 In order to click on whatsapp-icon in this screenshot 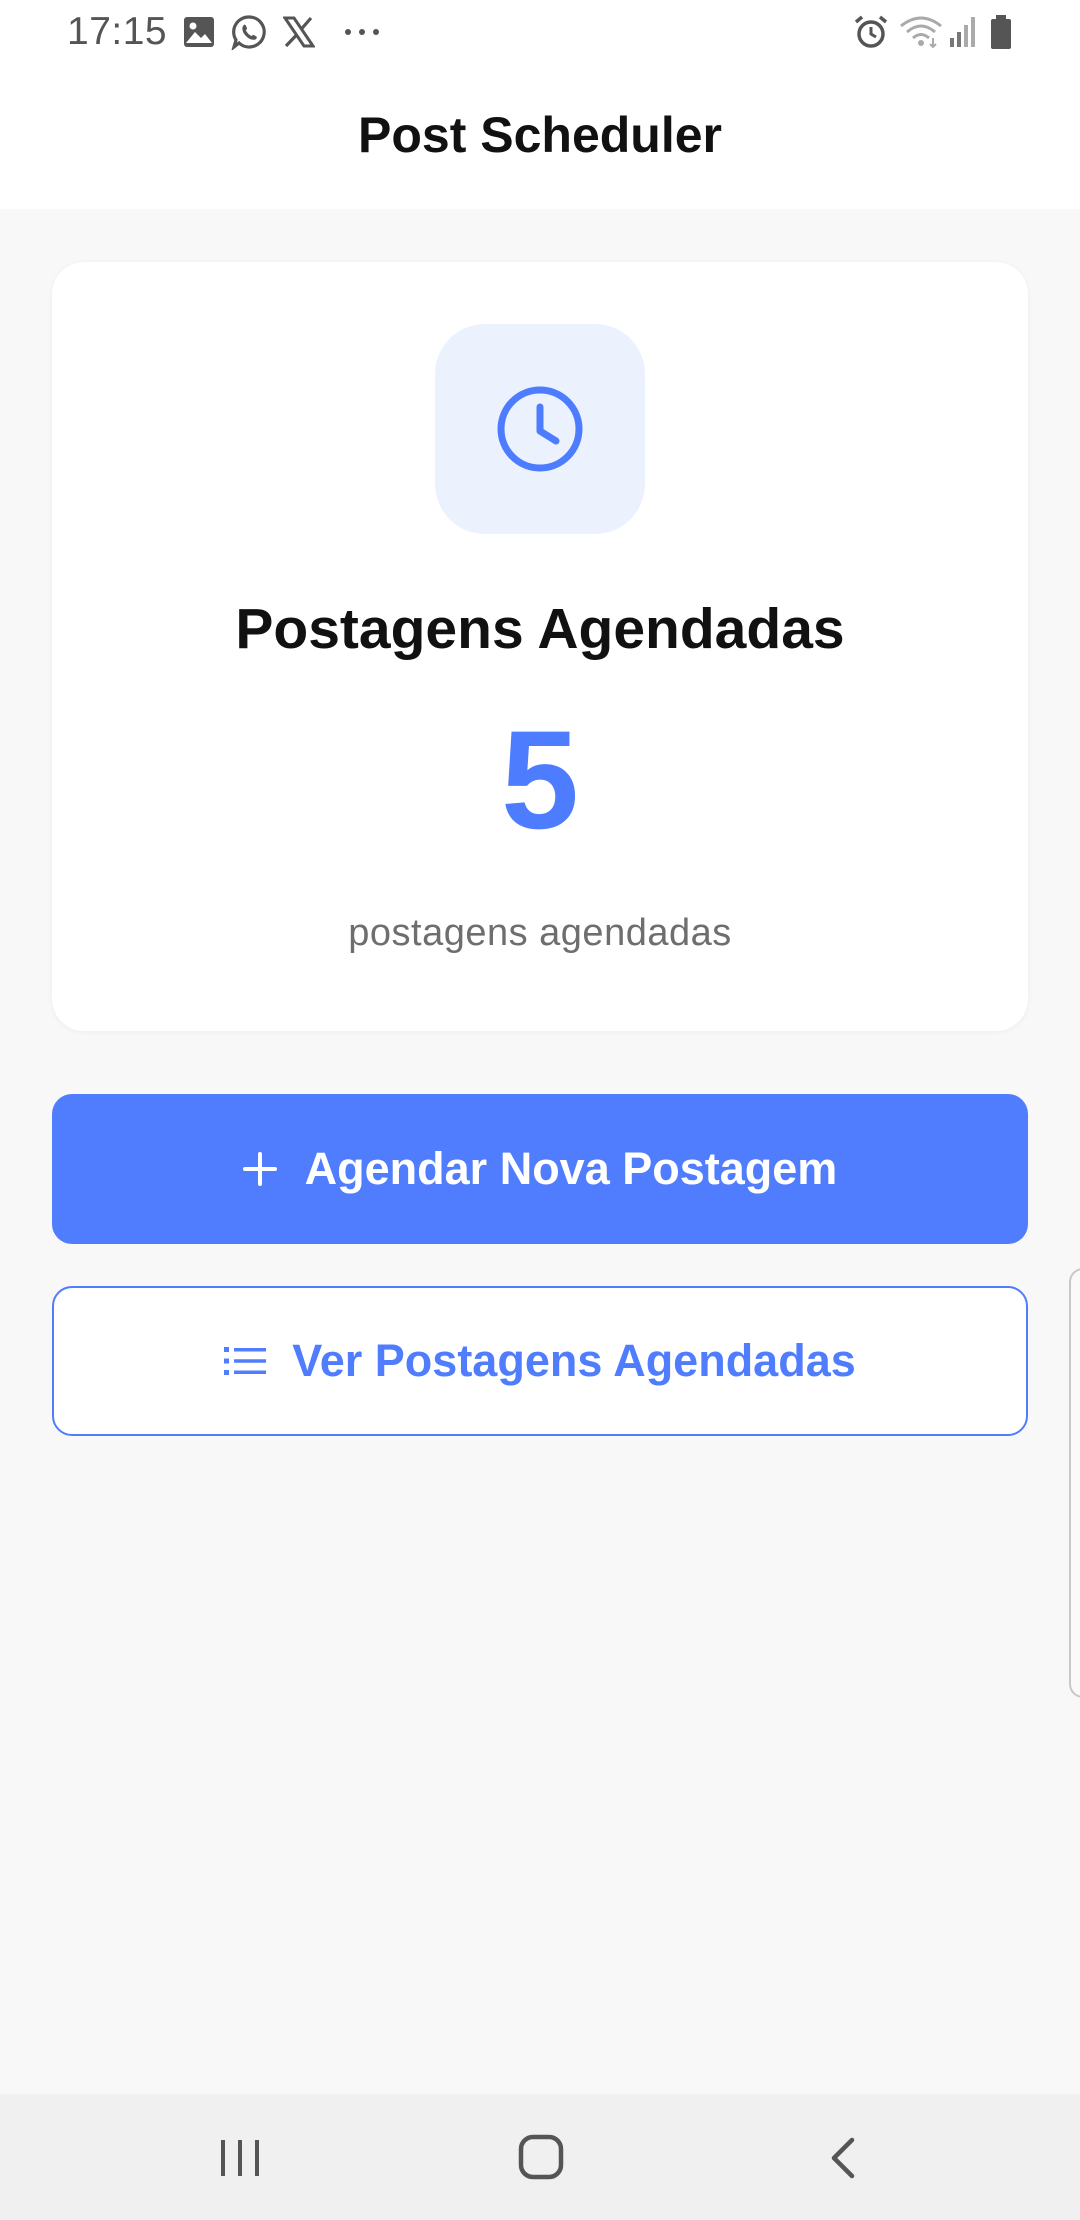, I will do `click(248, 32)`.